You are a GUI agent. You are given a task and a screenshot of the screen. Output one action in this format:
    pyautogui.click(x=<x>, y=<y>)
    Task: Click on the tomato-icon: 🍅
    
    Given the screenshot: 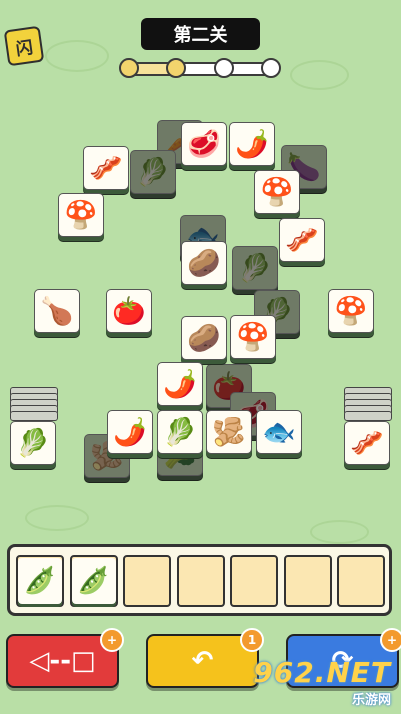 What is the action you would take?
    pyautogui.click(x=129, y=311)
    